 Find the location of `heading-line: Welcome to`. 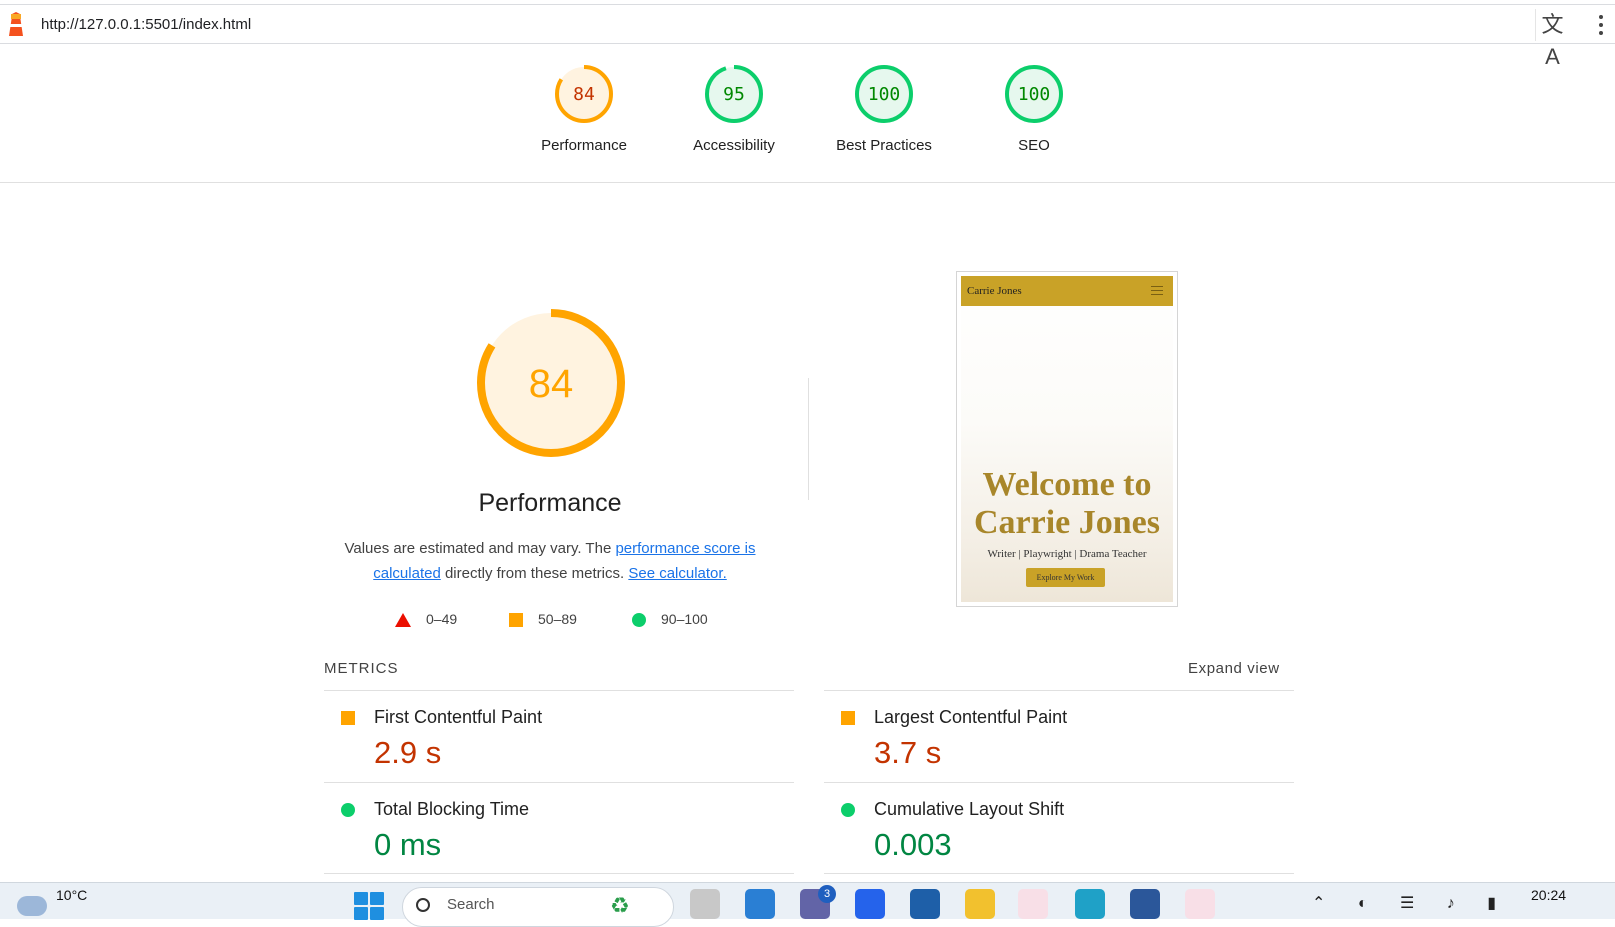

heading-line: Welcome to is located at coordinates (1067, 484).